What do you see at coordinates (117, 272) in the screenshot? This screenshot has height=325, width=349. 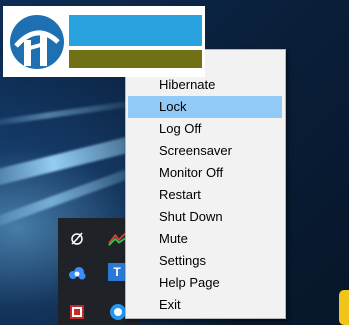 I see `text-icon: T` at bounding box center [117, 272].